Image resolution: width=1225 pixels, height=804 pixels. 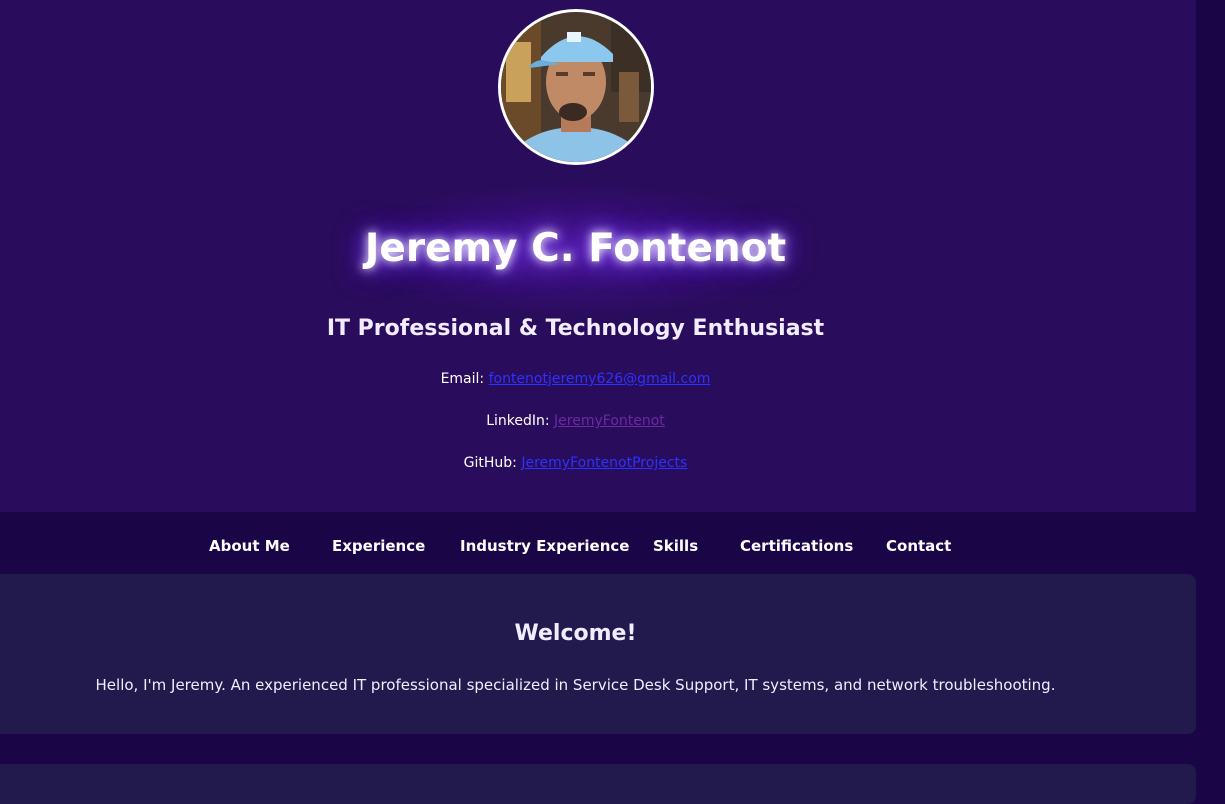 I want to click on github-link: JeremyFontenotProjects, so click(x=604, y=463).